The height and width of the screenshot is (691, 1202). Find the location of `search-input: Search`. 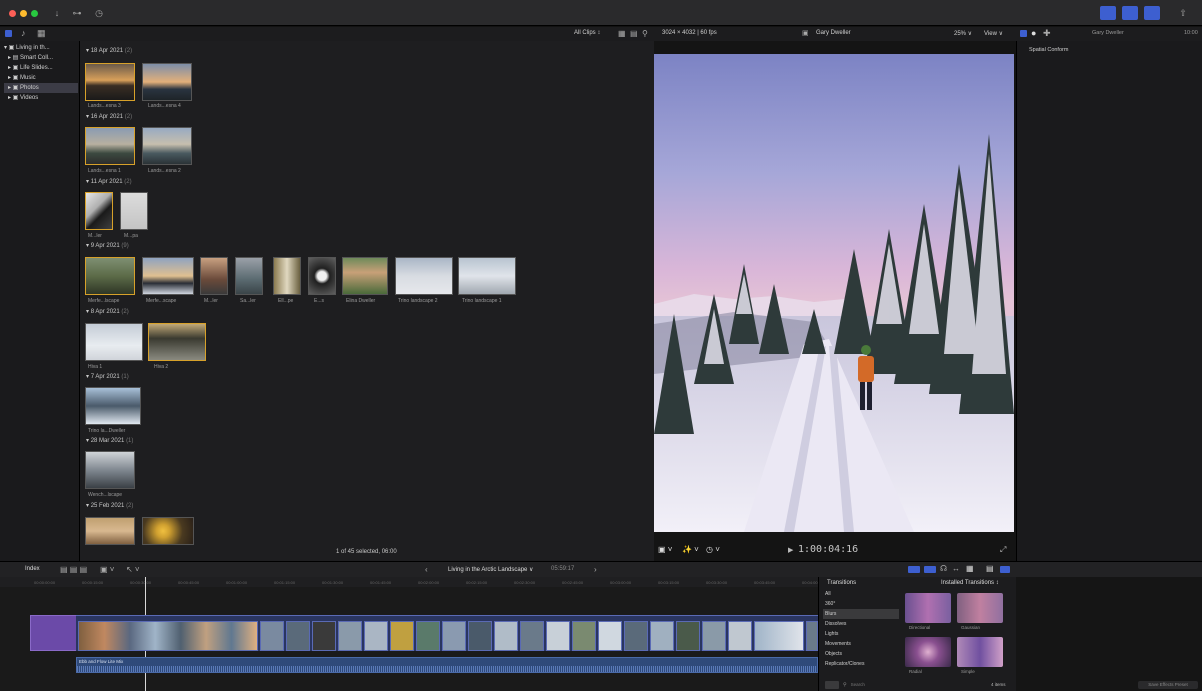

search-input: Search is located at coordinates (858, 684).